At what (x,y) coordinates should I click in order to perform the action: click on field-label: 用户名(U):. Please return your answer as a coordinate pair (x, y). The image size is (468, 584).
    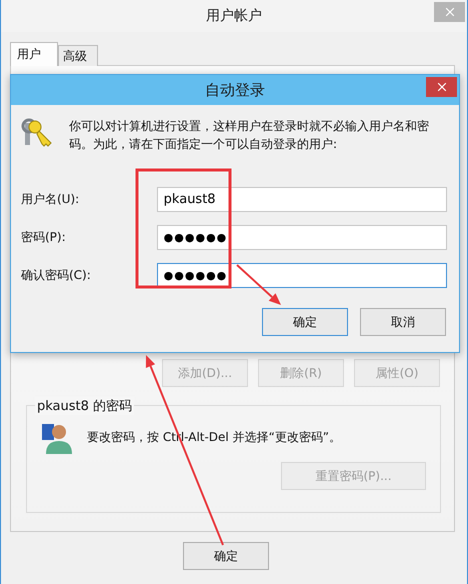
    Looking at the image, I should click on (50, 199).